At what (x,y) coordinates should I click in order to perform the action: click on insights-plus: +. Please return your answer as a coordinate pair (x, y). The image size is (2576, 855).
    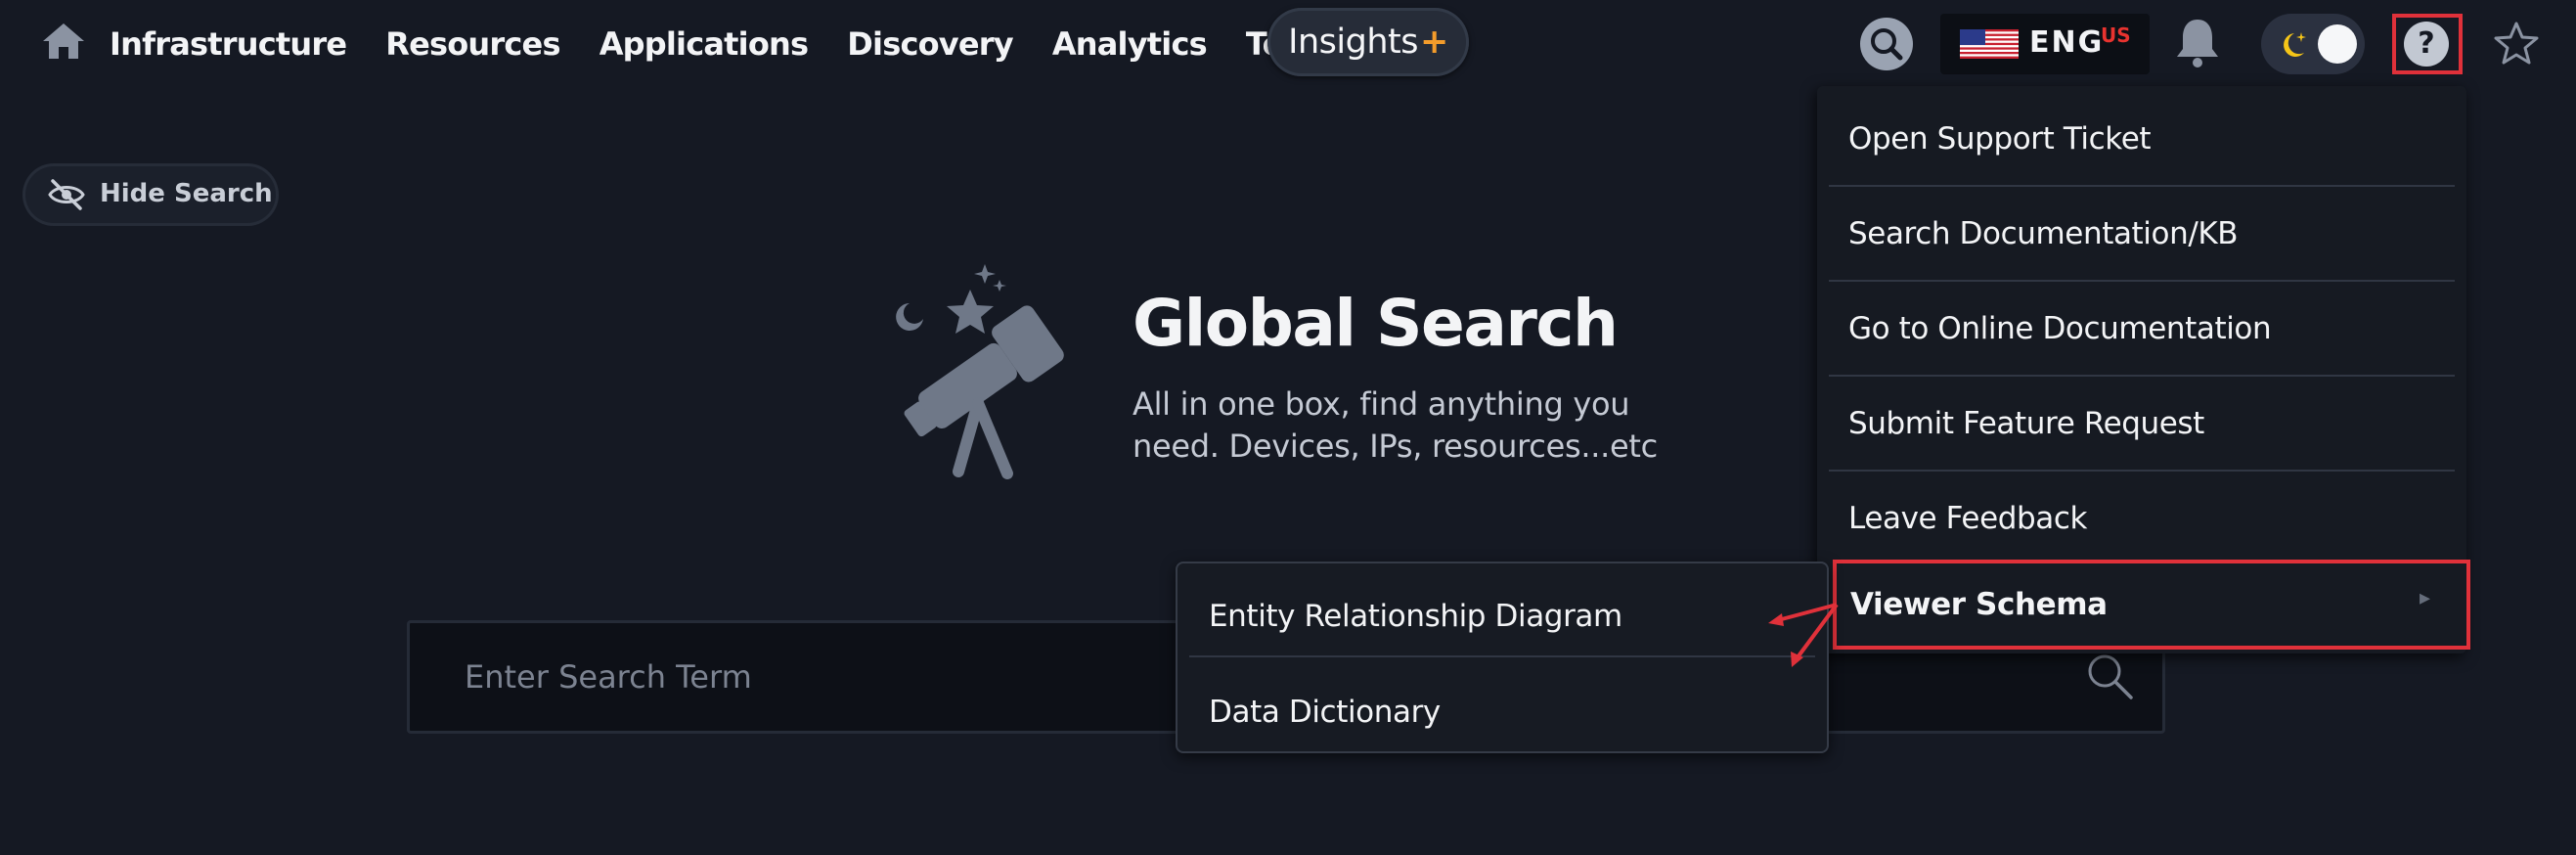
    Looking at the image, I should click on (1434, 42).